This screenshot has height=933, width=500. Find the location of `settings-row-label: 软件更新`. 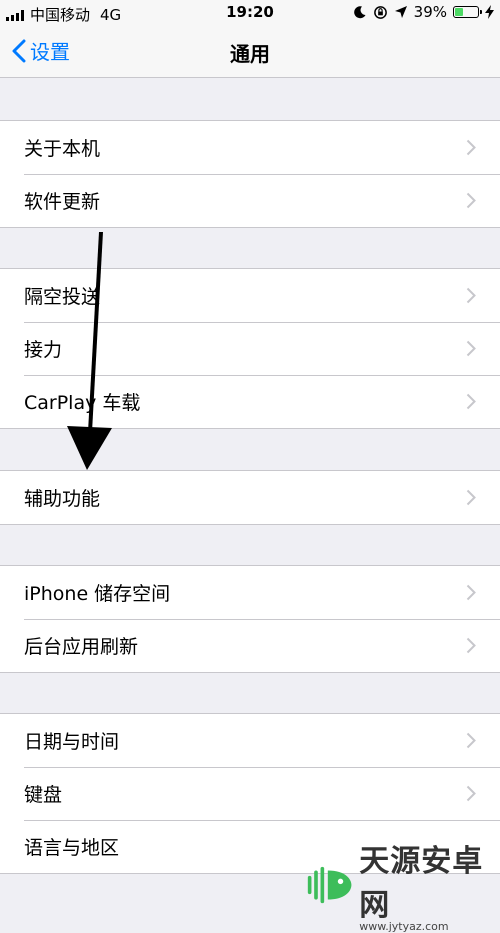

settings-row-label: 软件更新 is located at coordinates (62, 202).